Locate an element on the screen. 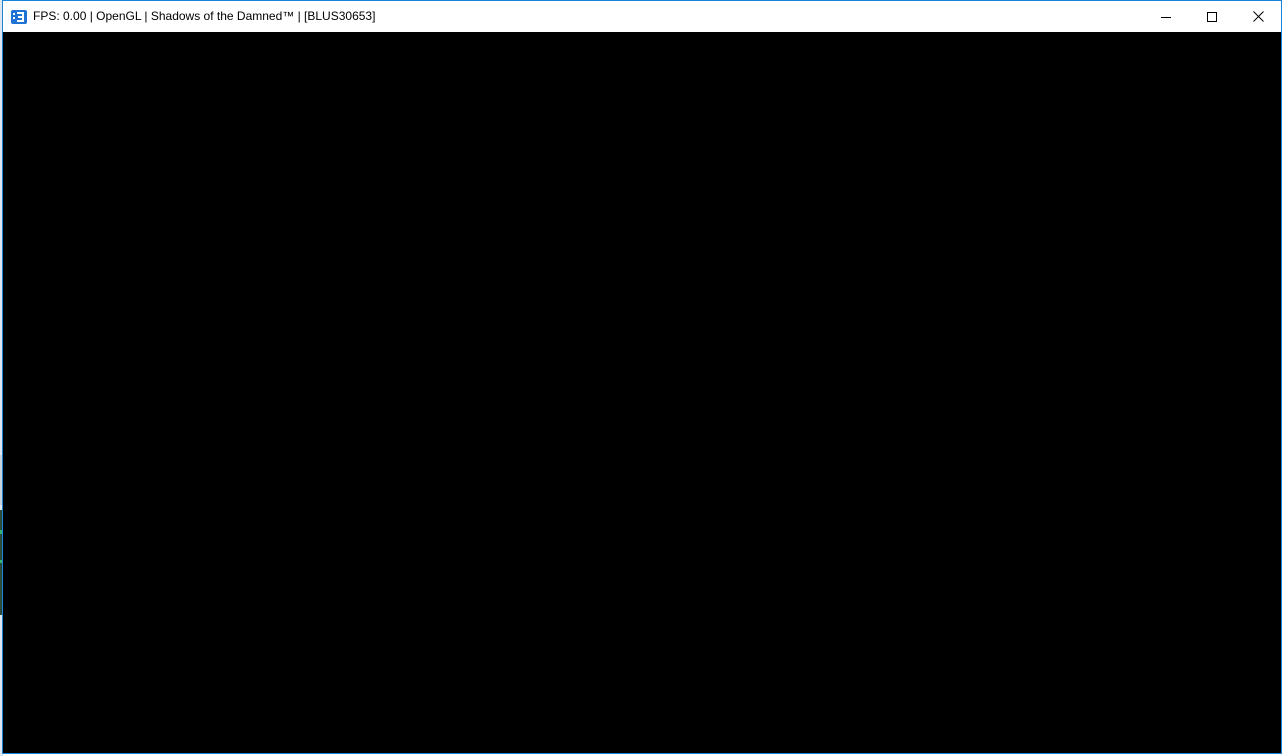  maximize-button is located at coordinates (1212, 16).